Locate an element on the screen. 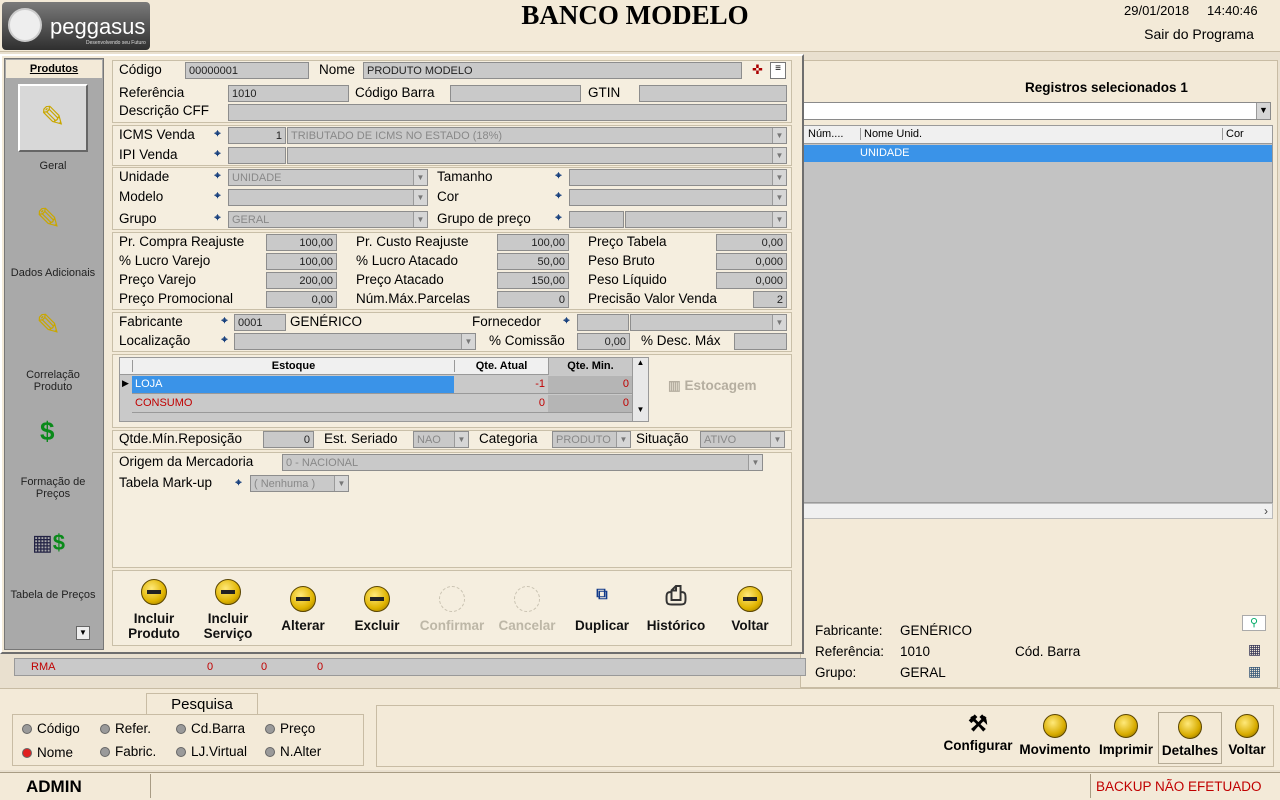 The width and height of the screenshot is (1280, 800). icms-code-field: 1 is located at coordinates (257, 135).